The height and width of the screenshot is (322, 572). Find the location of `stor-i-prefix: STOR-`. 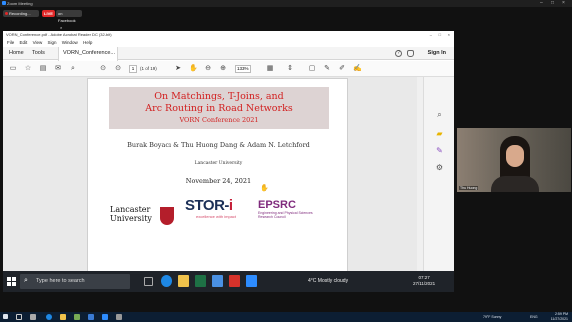

stor-i-prefix: STOR- is located at coordinates (207, 205).